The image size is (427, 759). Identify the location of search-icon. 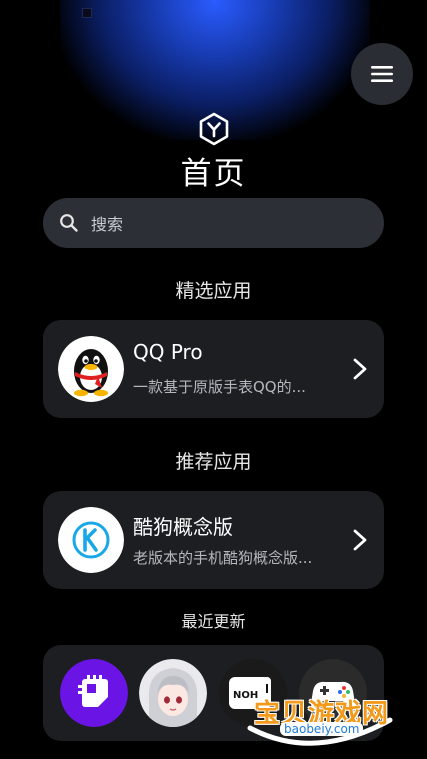
(69, 223).